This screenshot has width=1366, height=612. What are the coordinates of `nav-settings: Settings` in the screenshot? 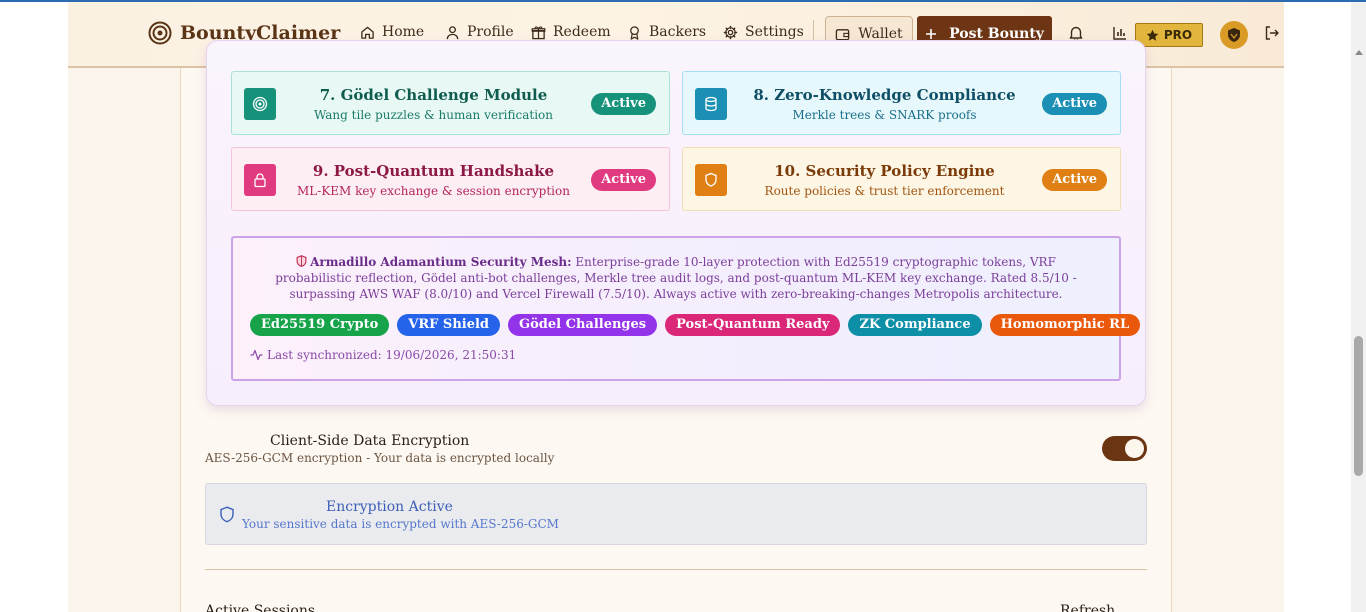 It's located at (763, 32).